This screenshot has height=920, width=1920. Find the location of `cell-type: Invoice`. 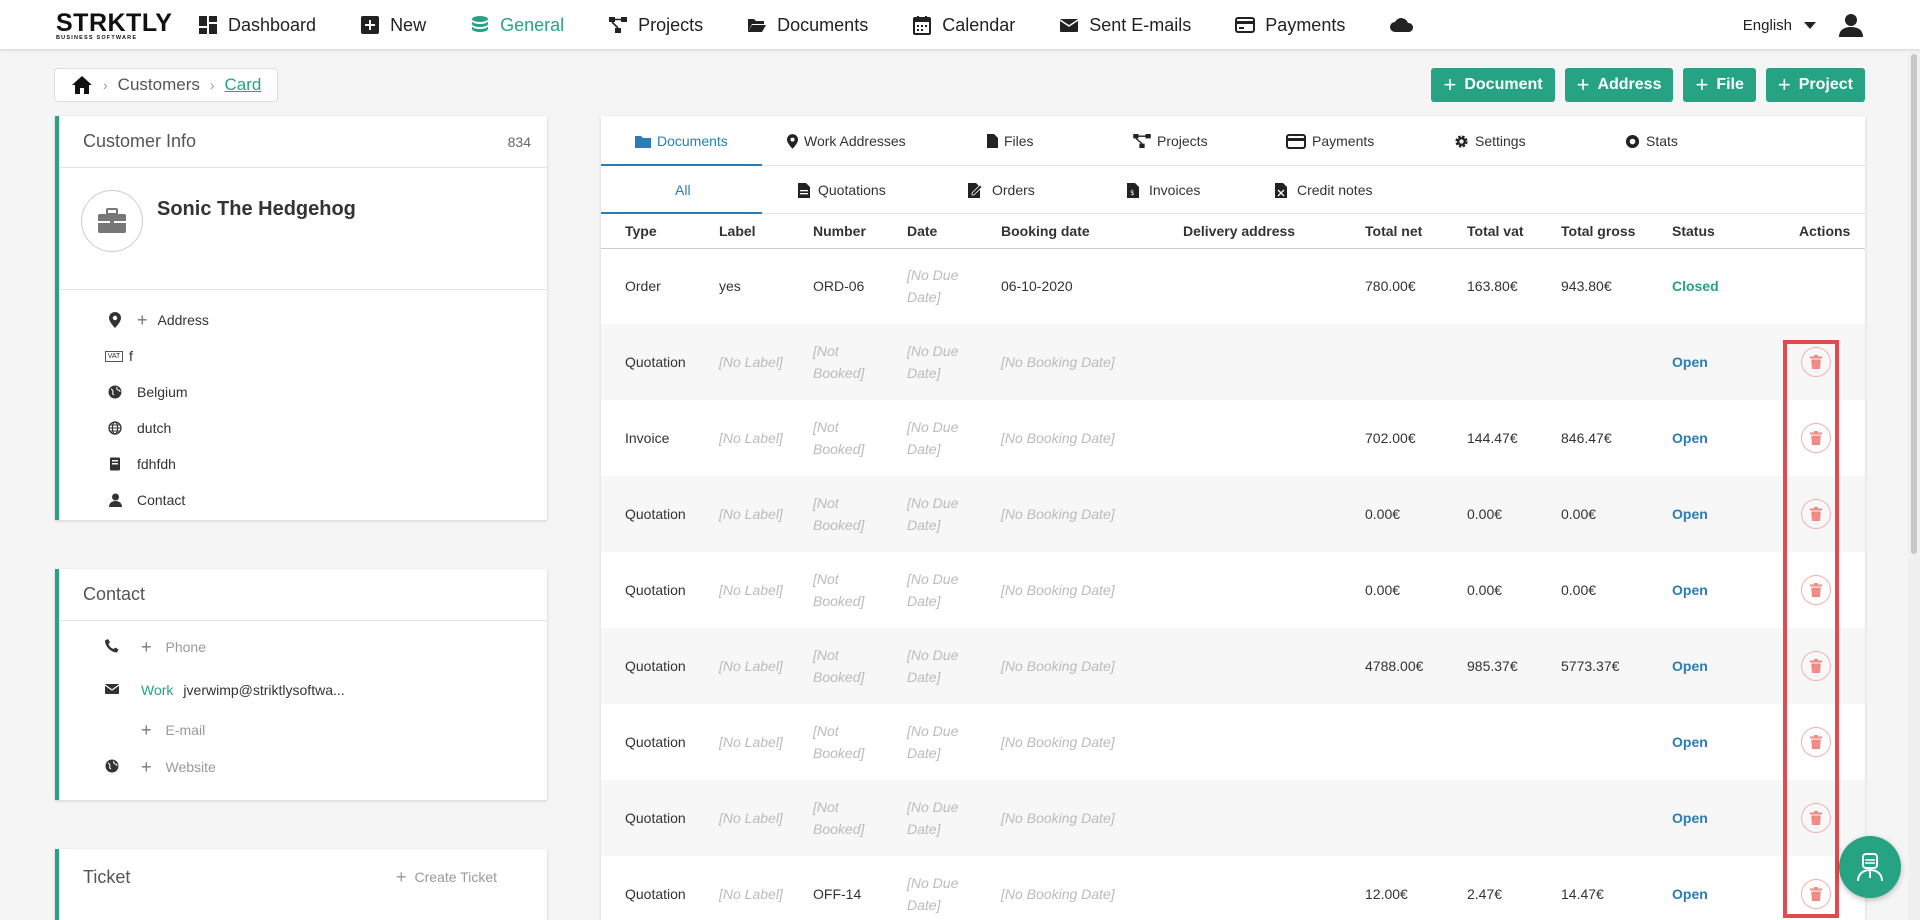

cell-type: Invoice is located at coordinates (647, 438).